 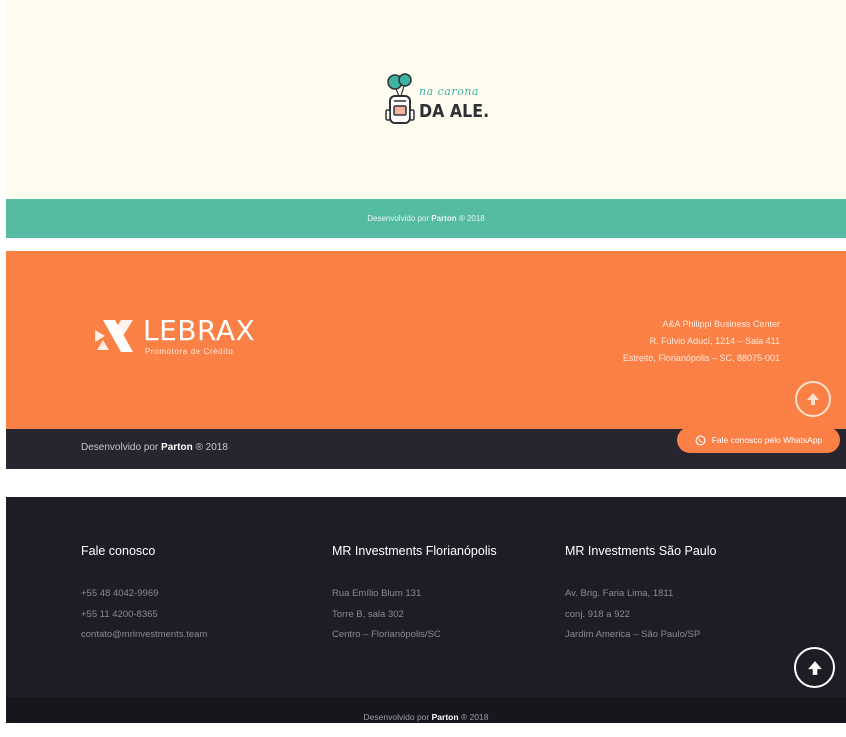 I want to click on lebrax-x-icon, so click(x=114, y=336).